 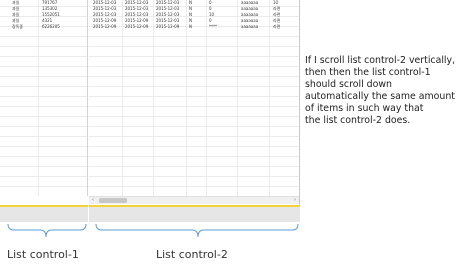 What do you see at coordinates (44, 213) in the screenshot?
I see `list-control-1-footer` at bounding box center [44, 213].